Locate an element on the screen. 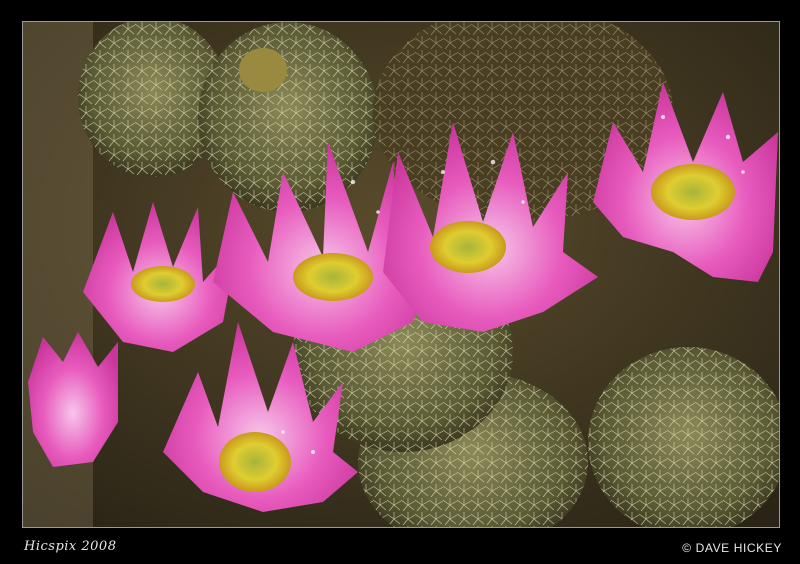  copyright-text: © DAVE HICKEY is located at coordinates (732, 548).